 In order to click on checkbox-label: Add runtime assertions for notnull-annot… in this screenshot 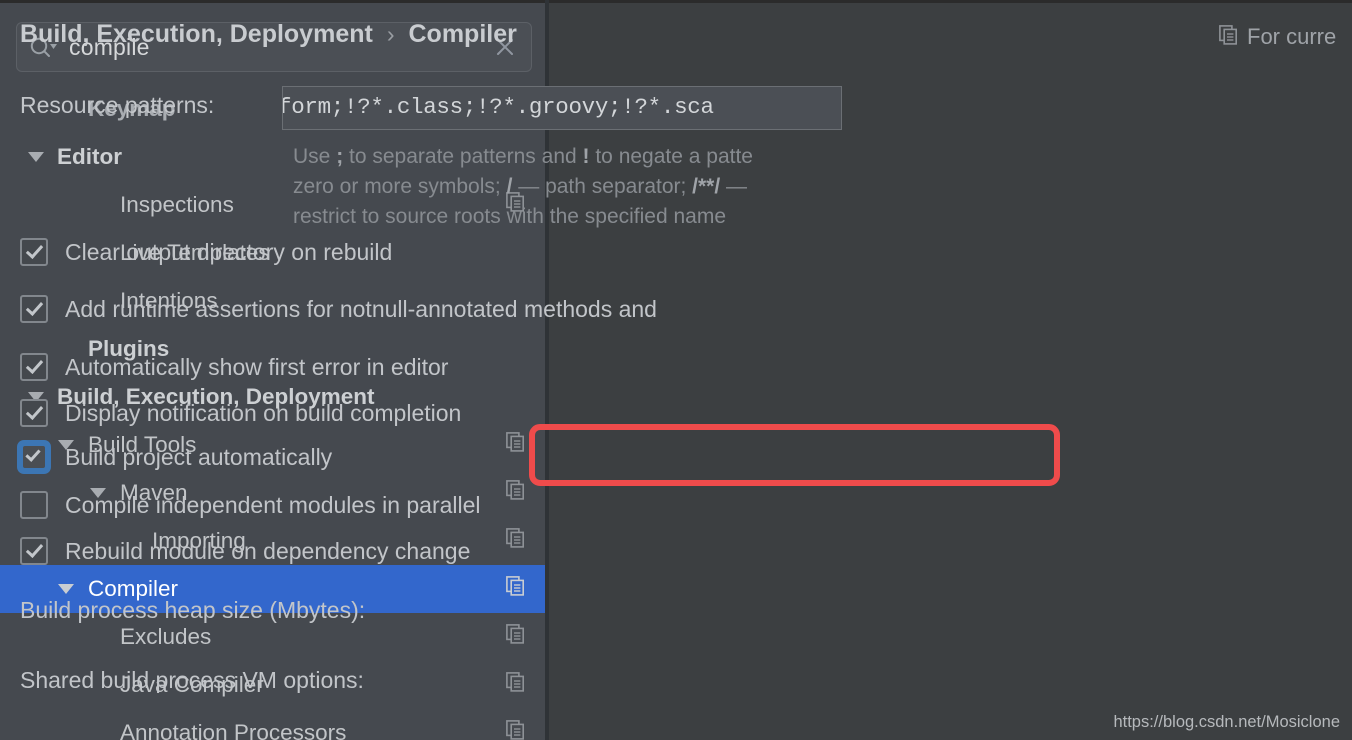, I will do `click(361, 308)`.